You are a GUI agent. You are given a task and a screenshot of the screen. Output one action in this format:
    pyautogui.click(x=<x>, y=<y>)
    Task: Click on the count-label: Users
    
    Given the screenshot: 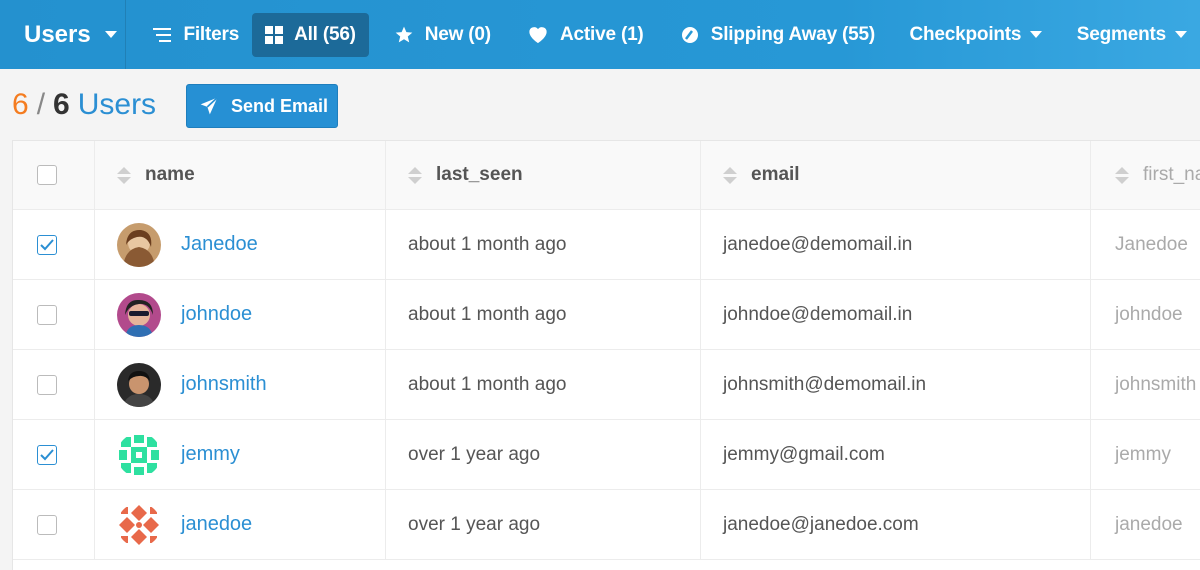 What is the action you would take?
    pyautogui.click(x=117, y=104)
    